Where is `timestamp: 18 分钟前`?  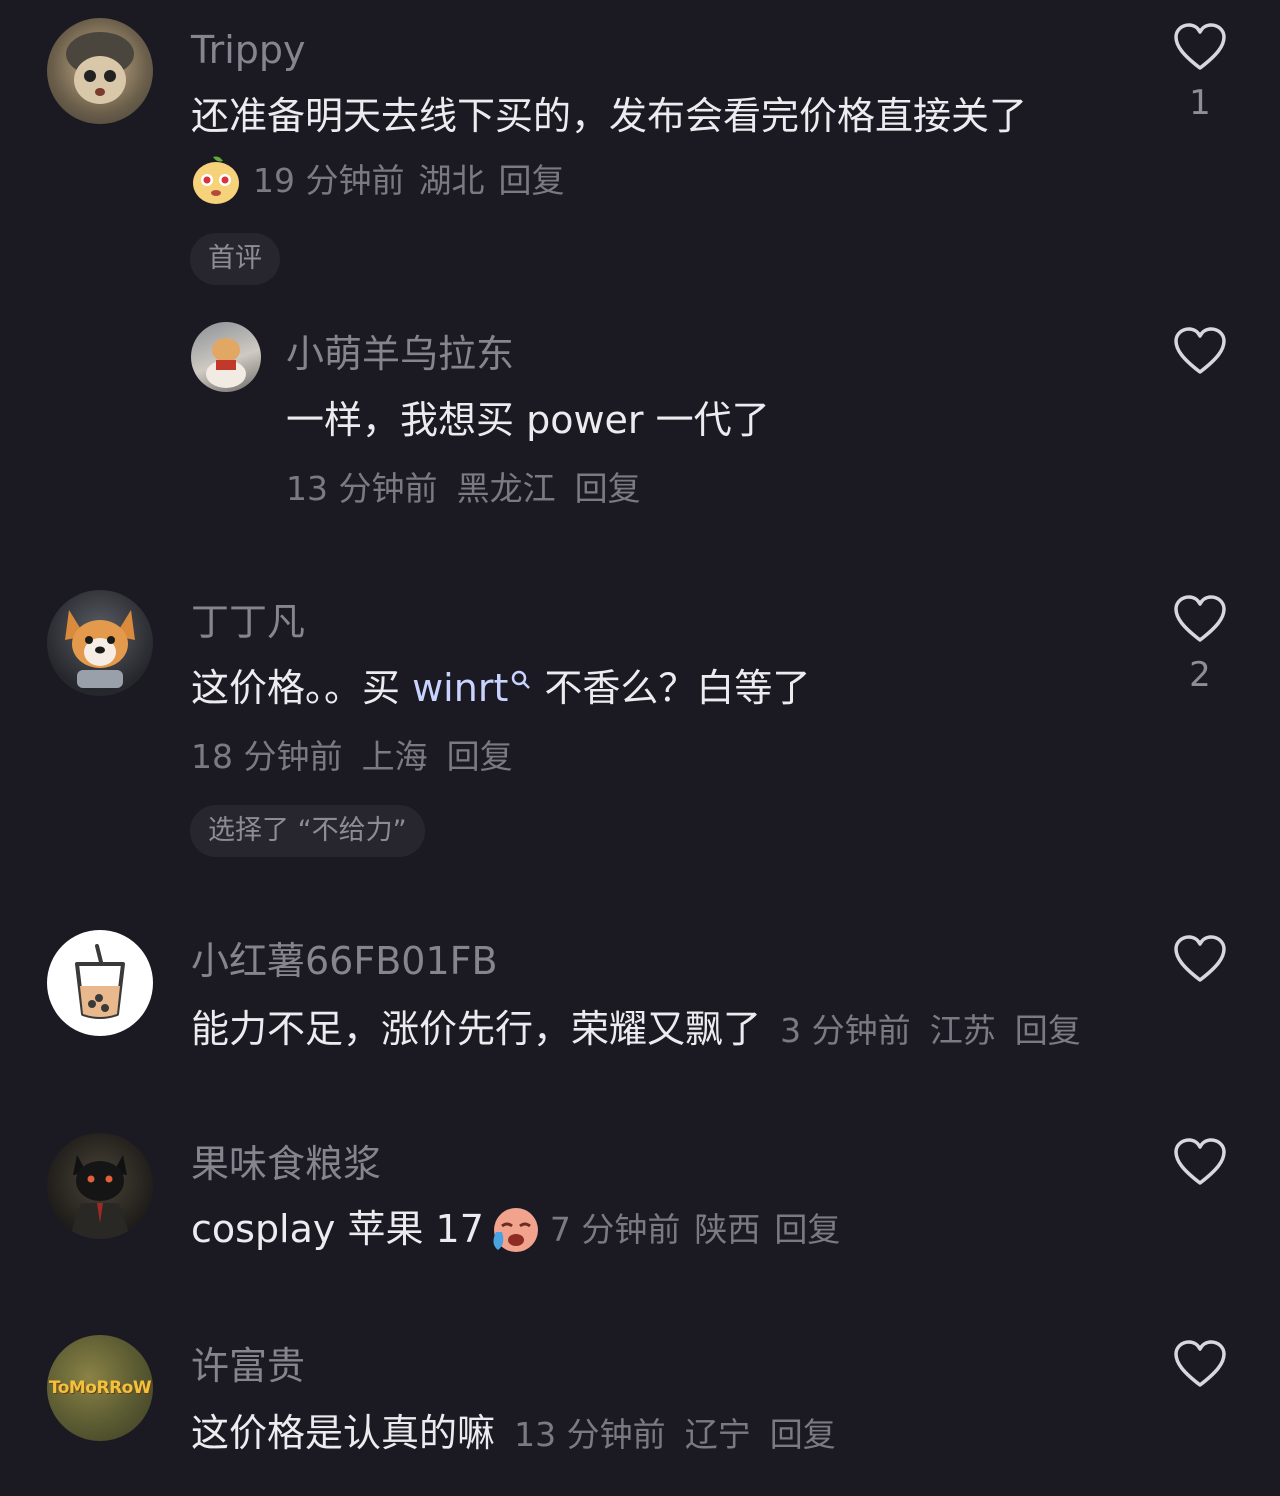
timestamp: 18 分钟前 is located at coordinates (267, 756).